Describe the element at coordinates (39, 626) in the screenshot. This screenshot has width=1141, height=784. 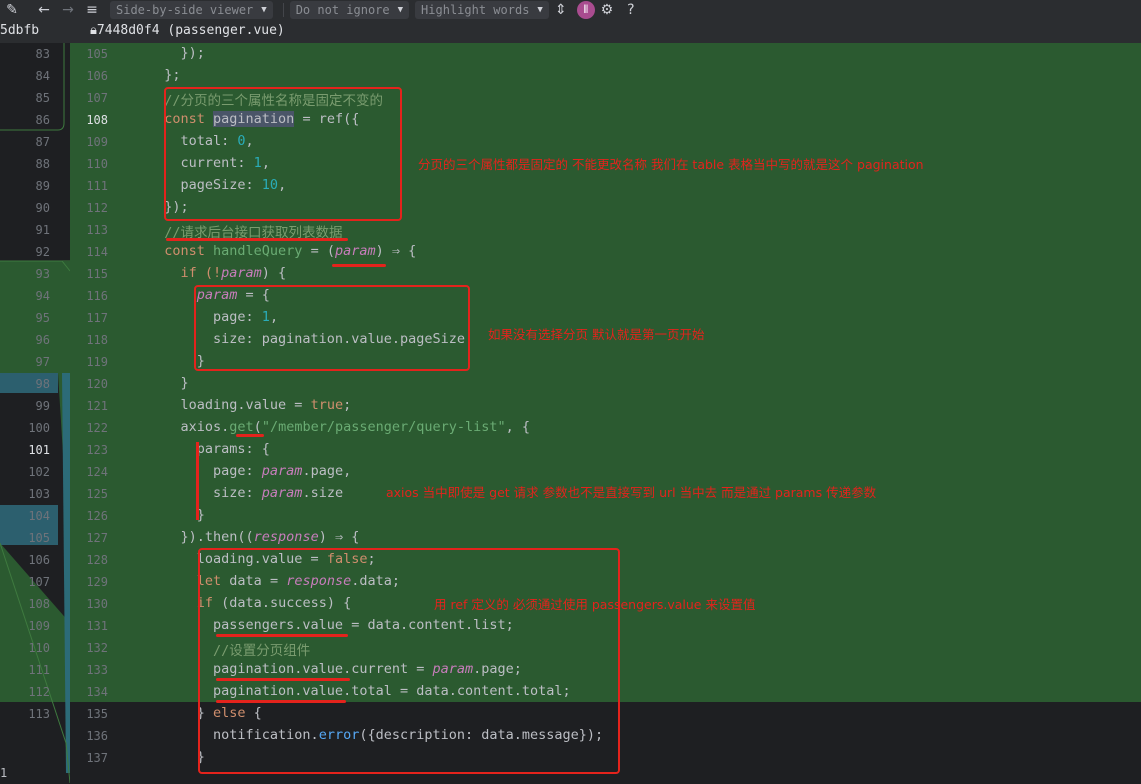
I see `left-line-number: 109` at that location.